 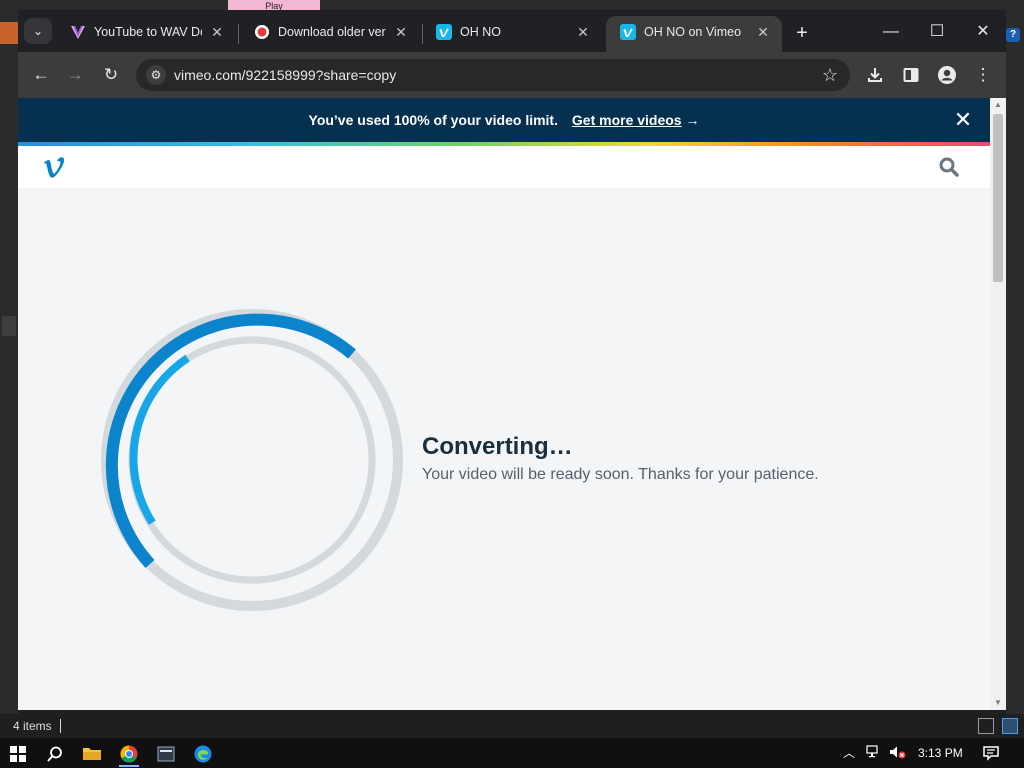 What do you see at coordinates (54, 167) in the screenshot?
I see `vimeo-logo-icon` at bounding box center [54, 167].